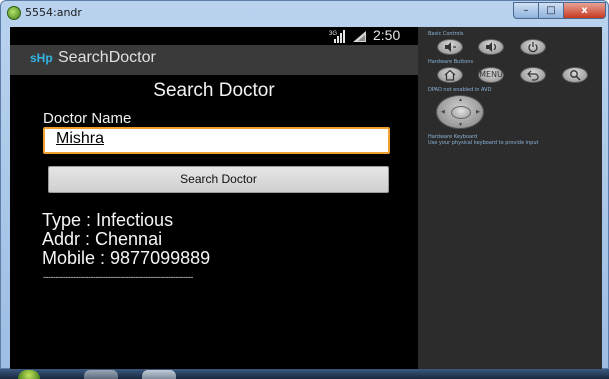  What do you see at coordinates (14, 13) in the screenshot?
I see `emulator-app-icon` at bounding box center [14, 13].